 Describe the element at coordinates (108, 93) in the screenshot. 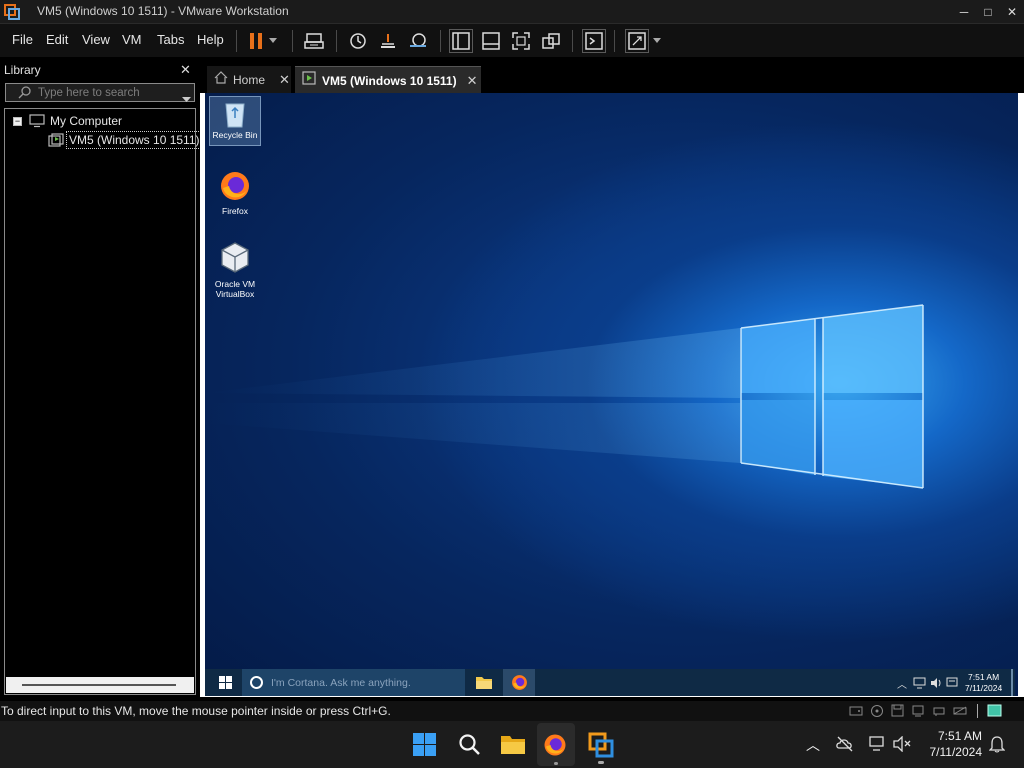

I see `library-search-input` at that location.